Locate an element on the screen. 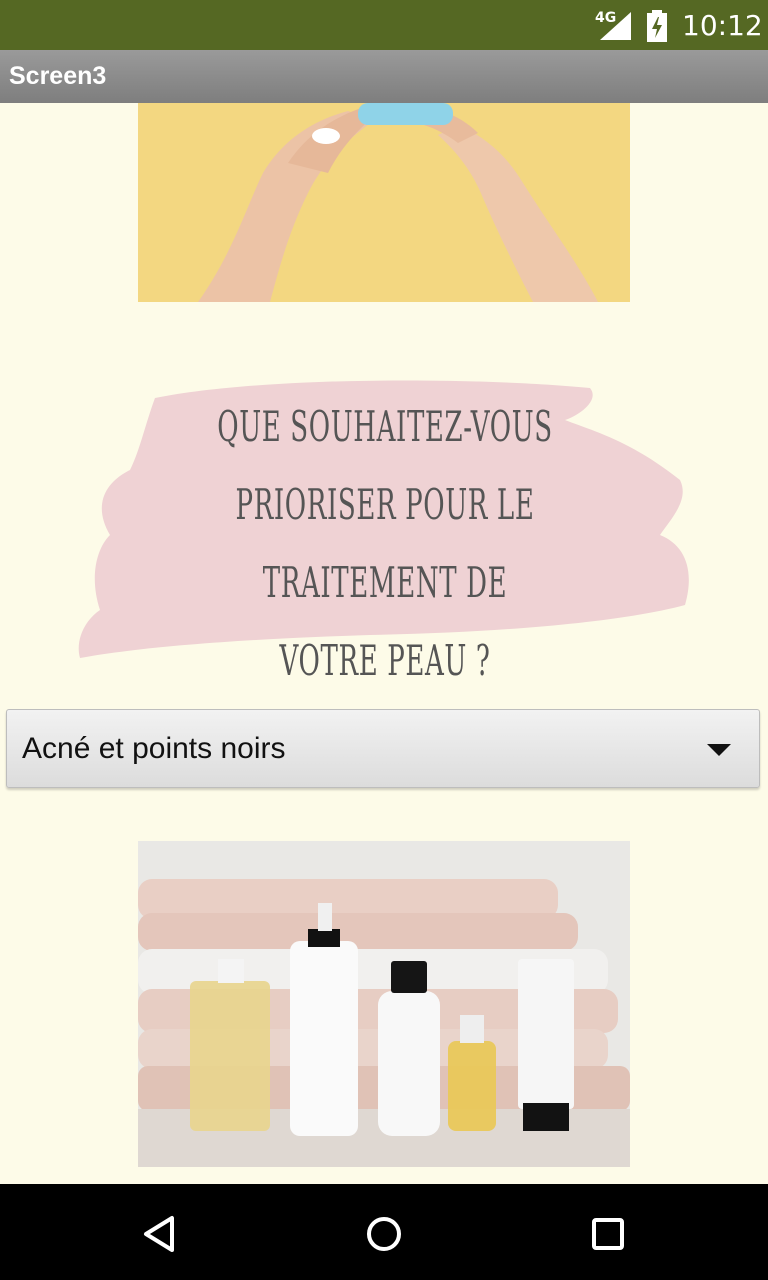  recents-icon is located at coordinates (608, 1234).